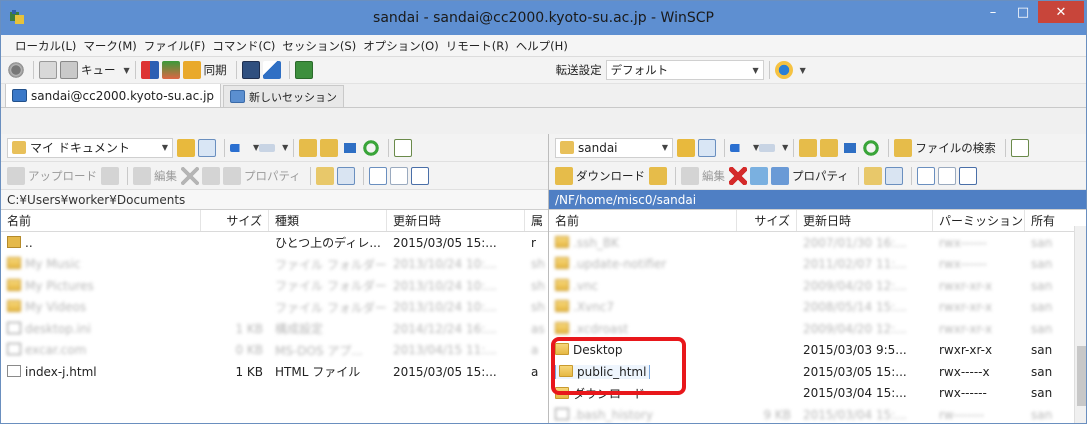  I want to click on remote-col-permissions: パーミッション, so click(979, 220).